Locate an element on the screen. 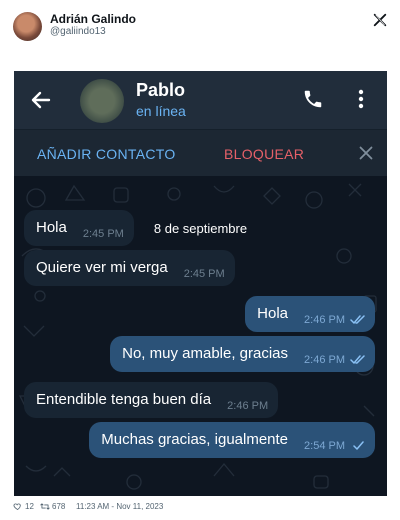 Image resolution: width=400 pixels, height=520 pixels. outgoing-message: Hola 2:46 PM is located at coordinates (310, 314).